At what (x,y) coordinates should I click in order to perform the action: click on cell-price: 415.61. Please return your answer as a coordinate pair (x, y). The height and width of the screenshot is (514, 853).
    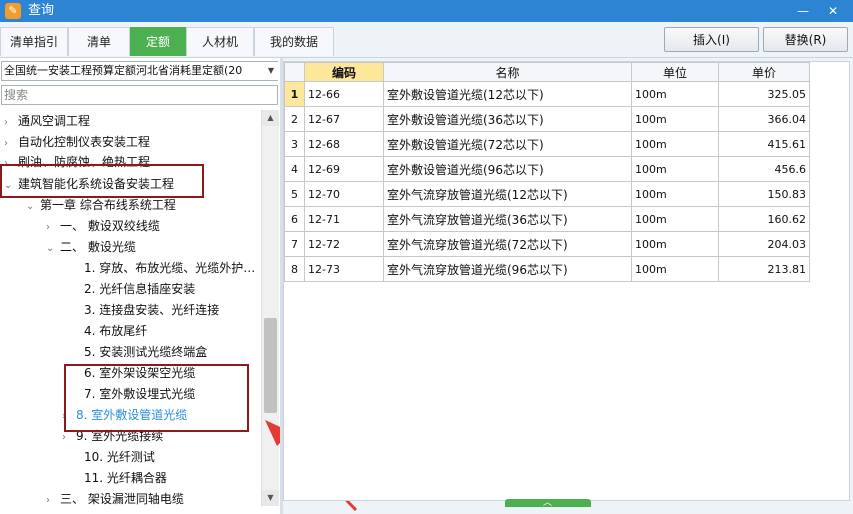
    Looking at the image, I should click on (764, 144).